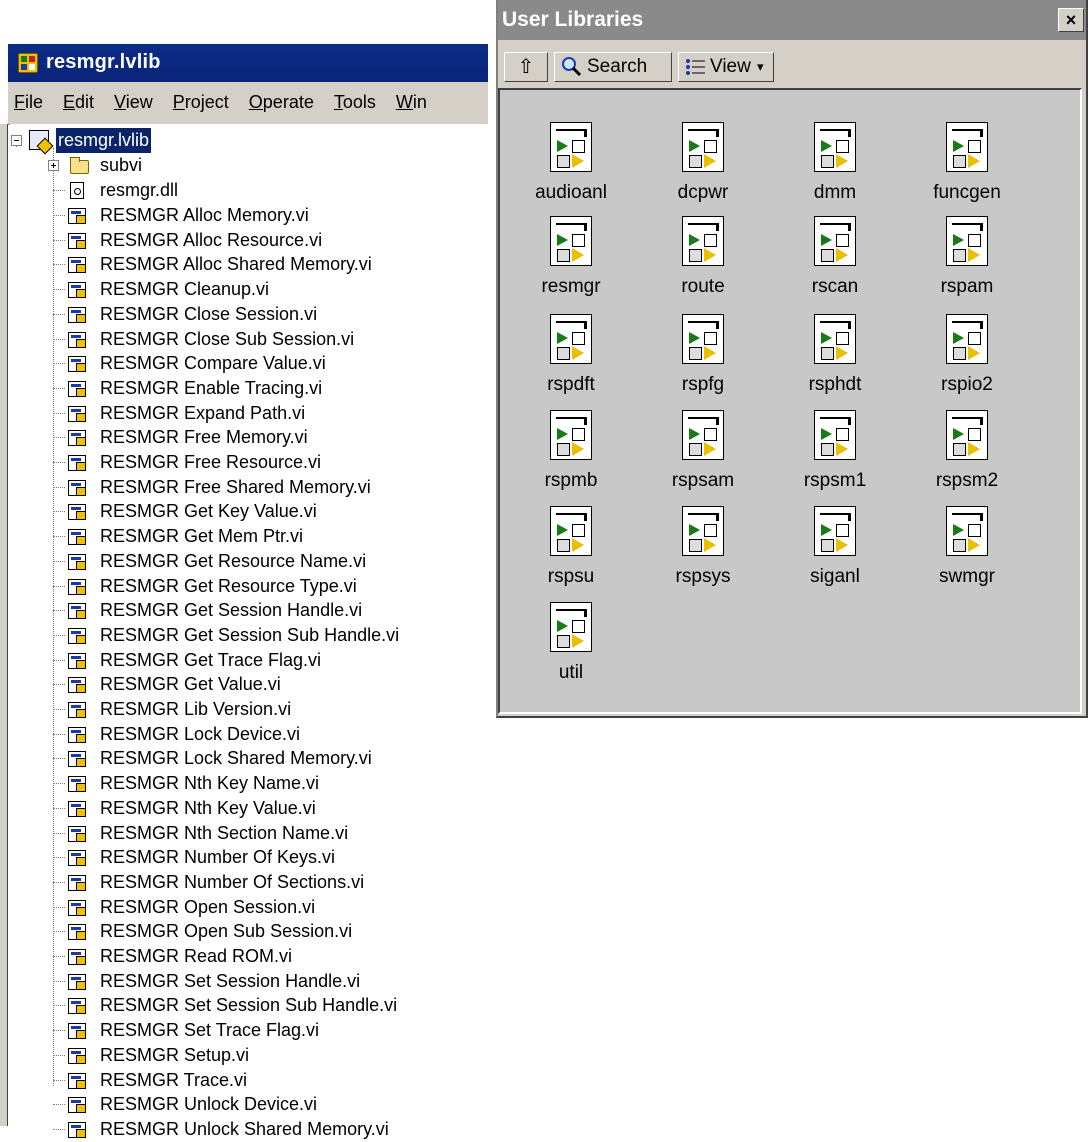  I want to click on tree-row-vi: RESMGR Get Session Sub Handle.vi, so click(245, 635).